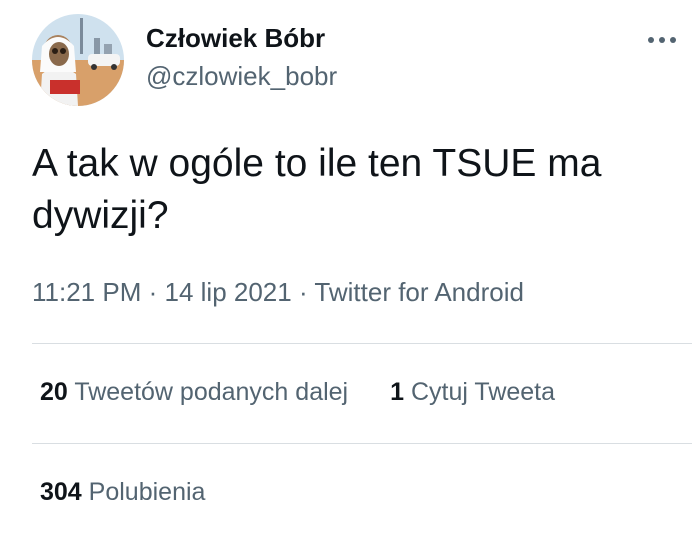  I want to click on more-horizontal-icon, so click(662, 40).